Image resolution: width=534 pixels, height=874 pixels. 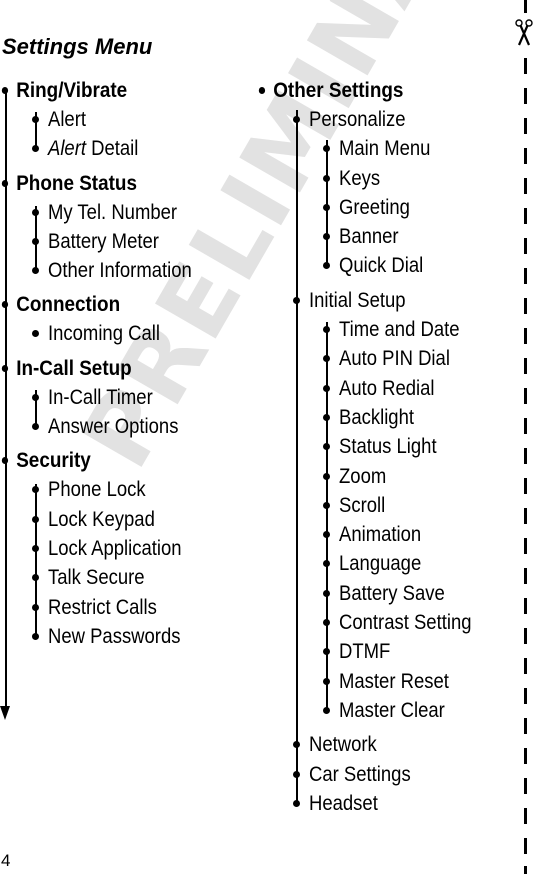 What do you see at coordinates (125, 212) in the screenshot?
I see `submenu-item: My Tel. Number` at bounding box center [125, 212].